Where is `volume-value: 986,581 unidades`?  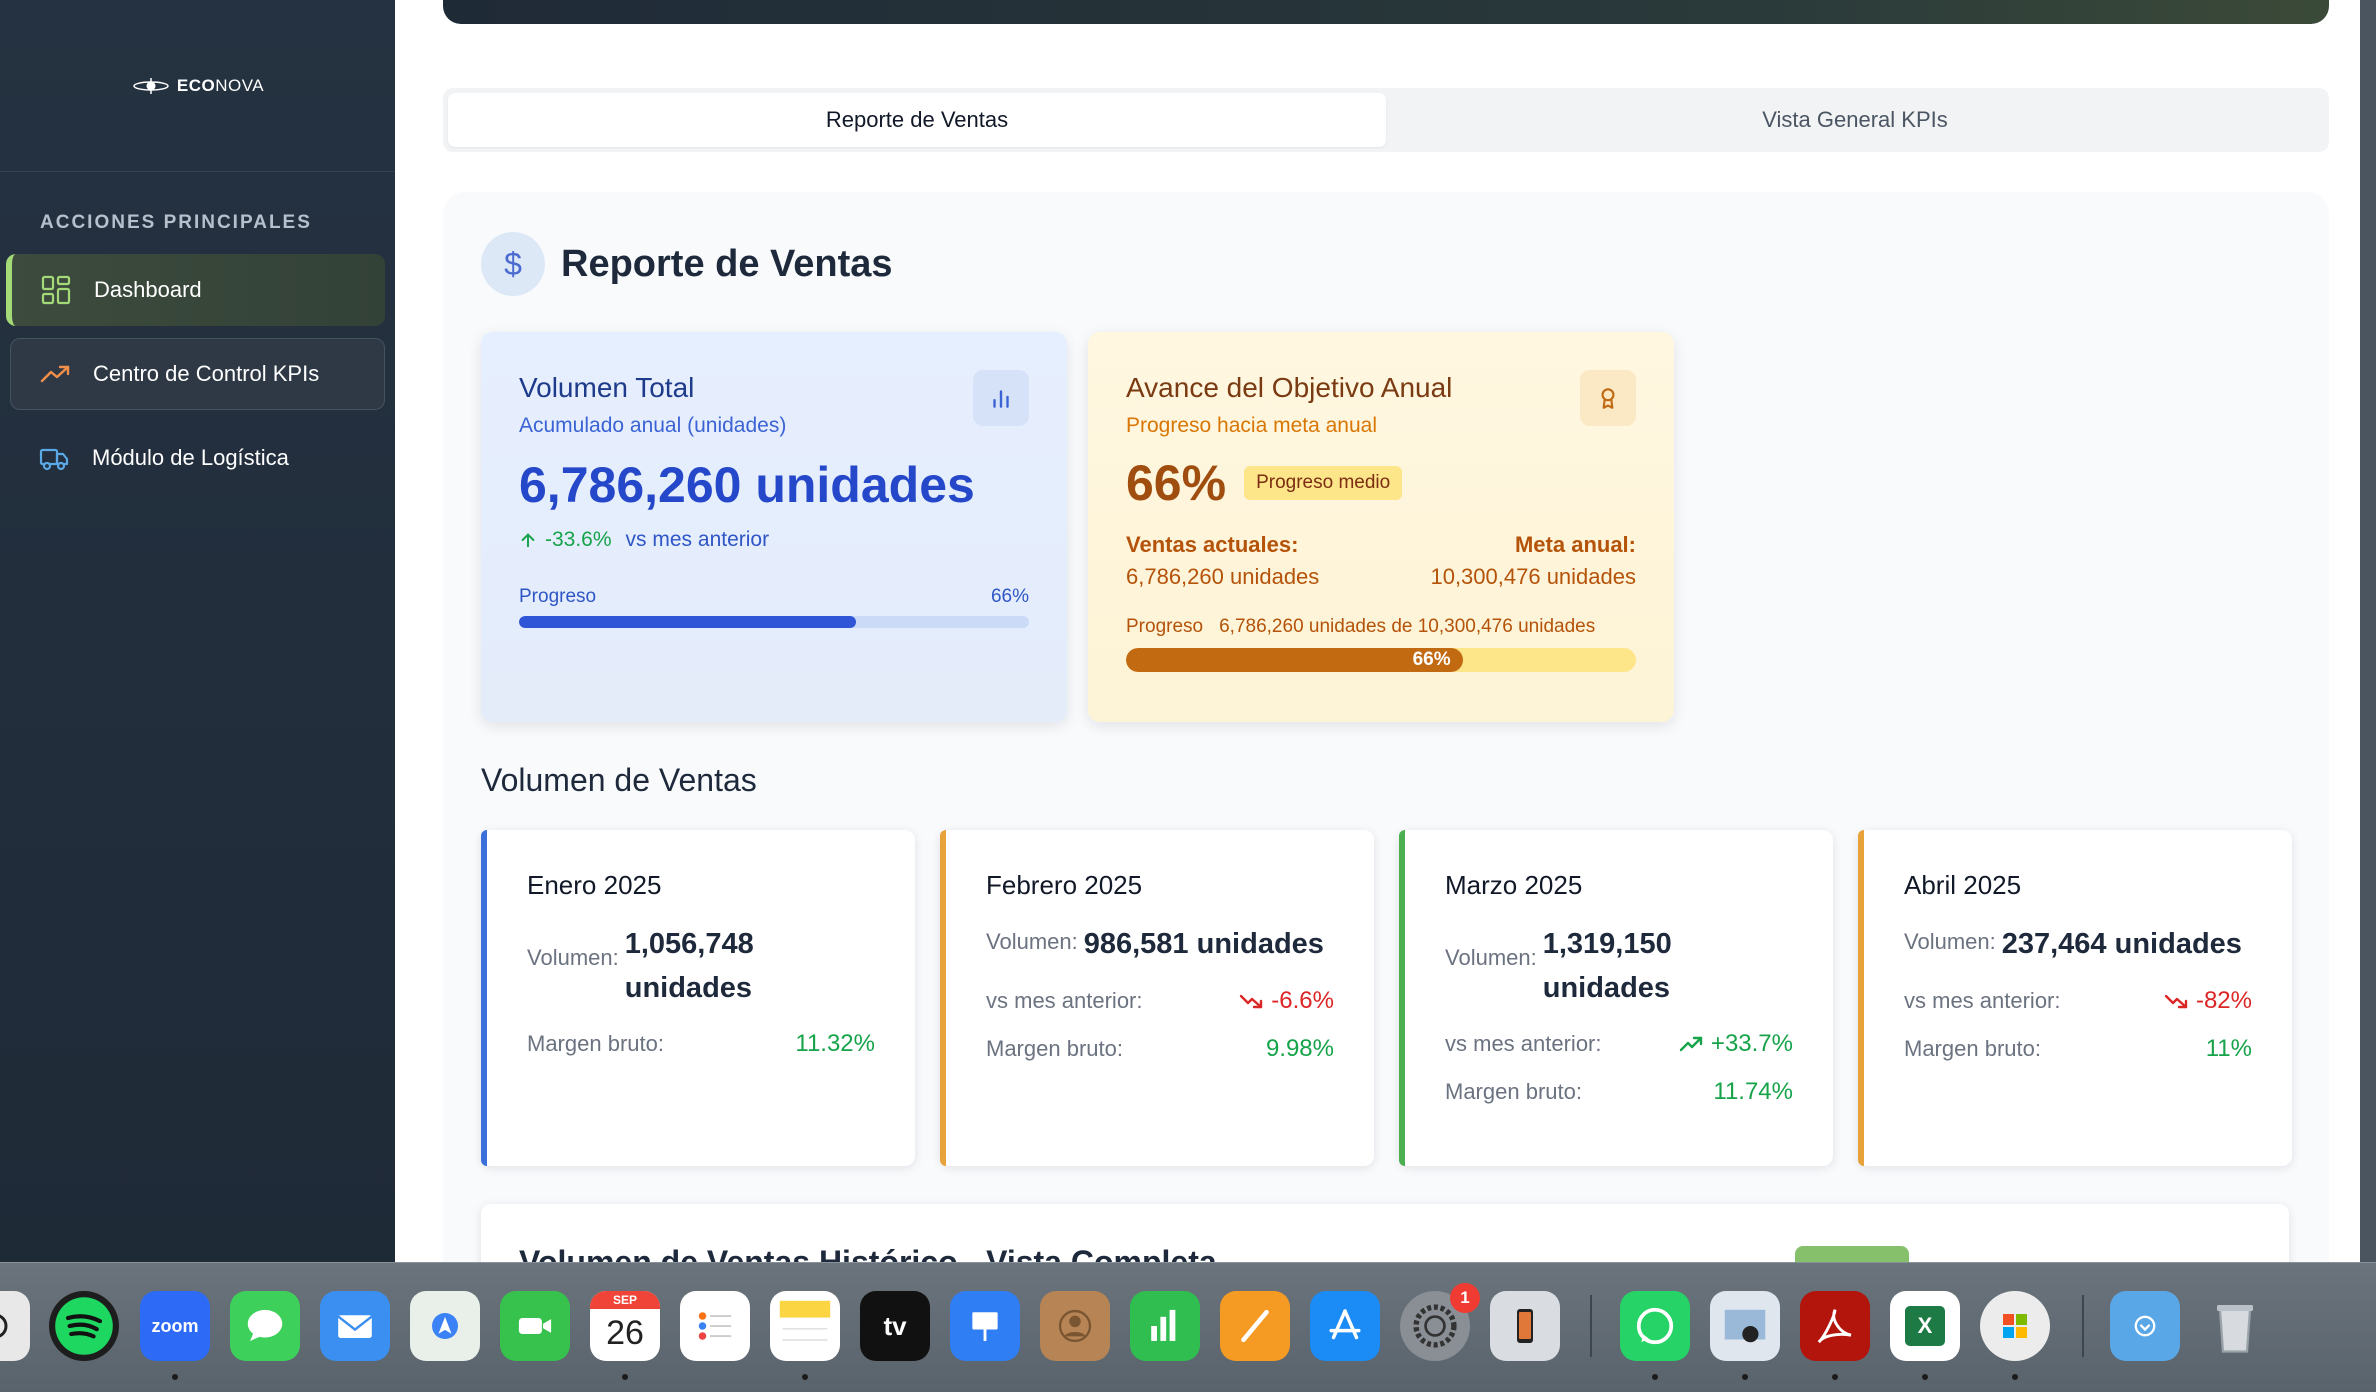
volume-value: 986,581 unidades is located at coordinates (1203, 944).